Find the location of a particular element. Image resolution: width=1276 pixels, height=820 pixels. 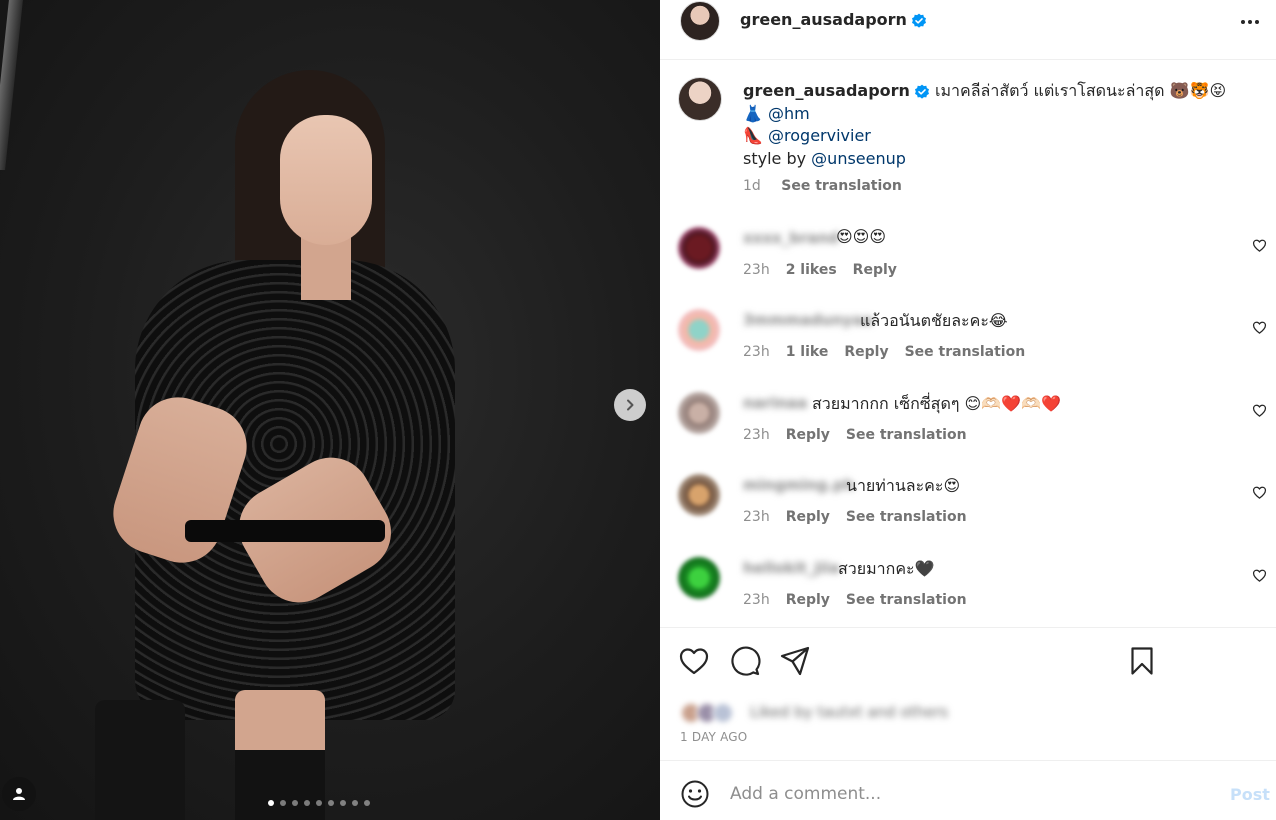

user-tag-icon is located at coordinates (19, 794).